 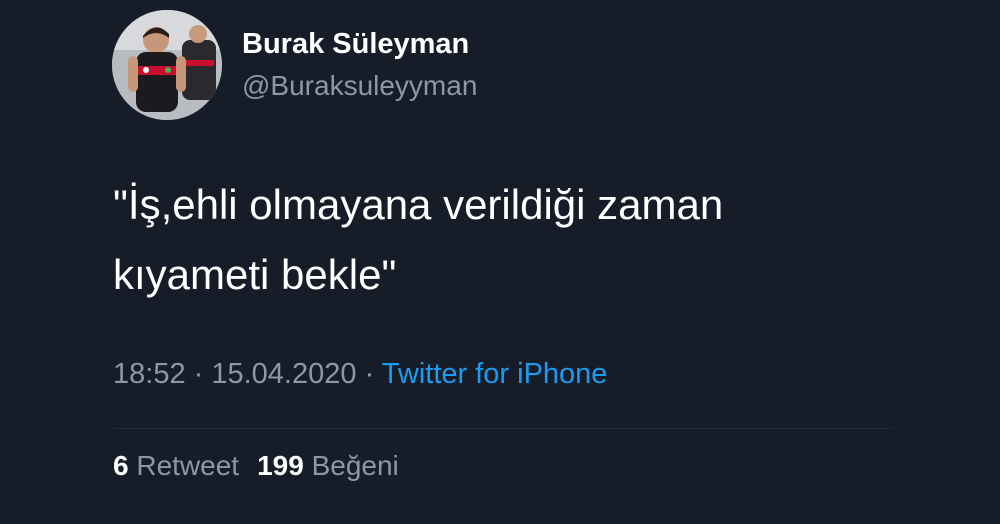 I want to click on retweet-stat: 6 Retweet, so click(x=176, y=465).